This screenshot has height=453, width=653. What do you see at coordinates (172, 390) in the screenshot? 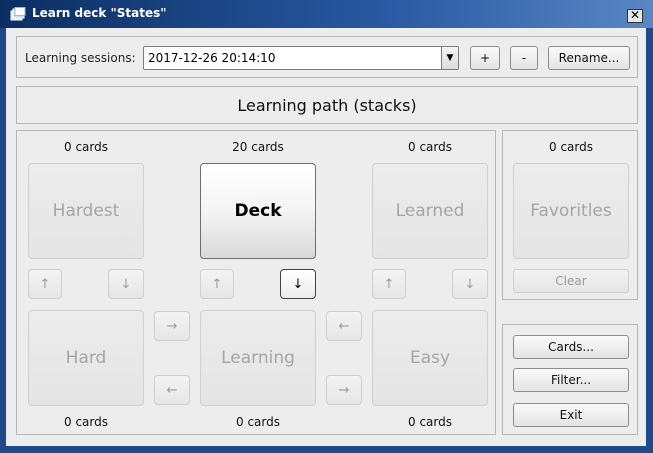
I see `learning-to-hard-button: ←` at bounding box center [172, 390].